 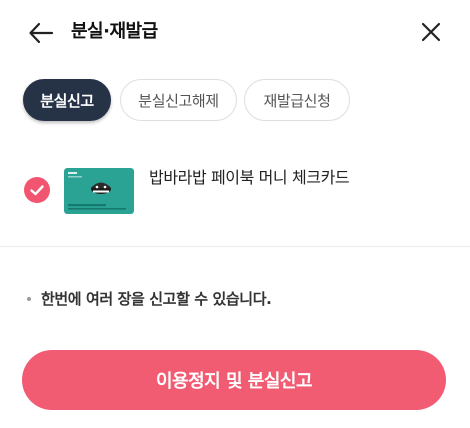 What do you see at coordinates (235, 193) in the screenshot?
I see `card-list-item: 밥바라밥 페이북 머니 체크카드` at bounding box center [235, 193].